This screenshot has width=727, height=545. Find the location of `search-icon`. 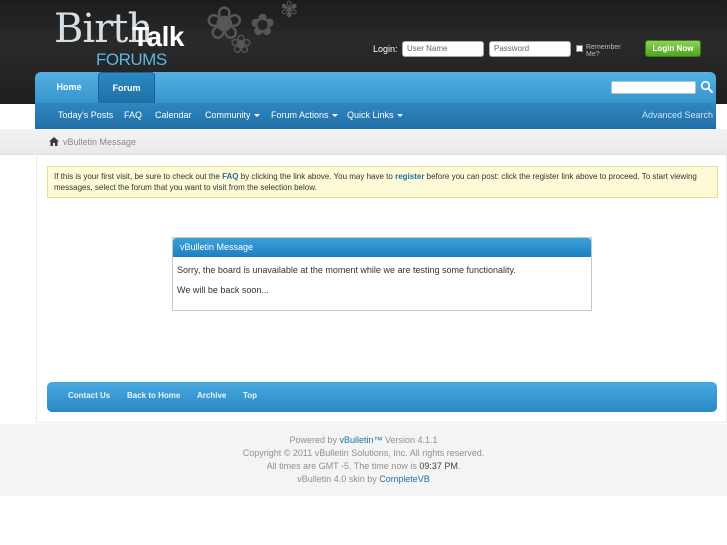

search-icon is located at coordinates (707, 87).